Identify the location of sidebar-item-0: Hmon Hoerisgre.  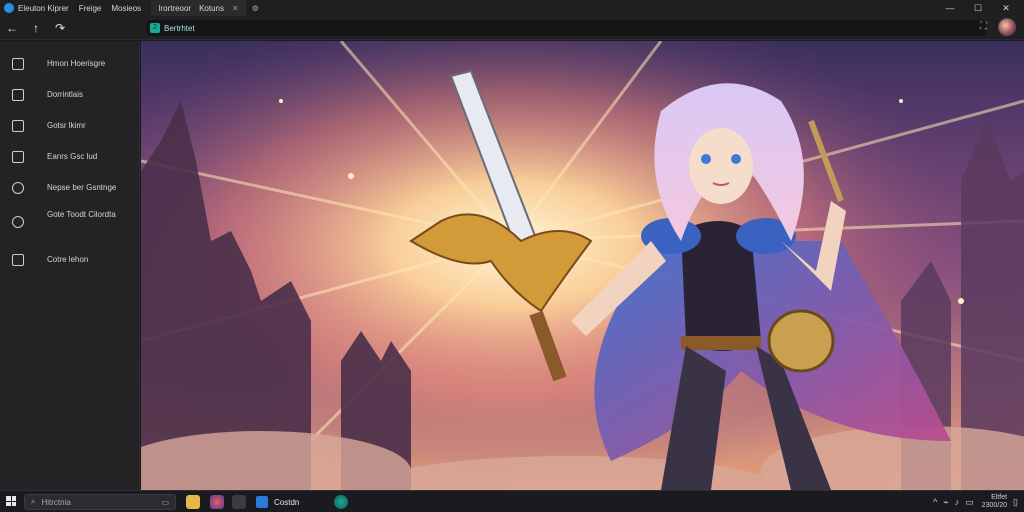
(70, 63).